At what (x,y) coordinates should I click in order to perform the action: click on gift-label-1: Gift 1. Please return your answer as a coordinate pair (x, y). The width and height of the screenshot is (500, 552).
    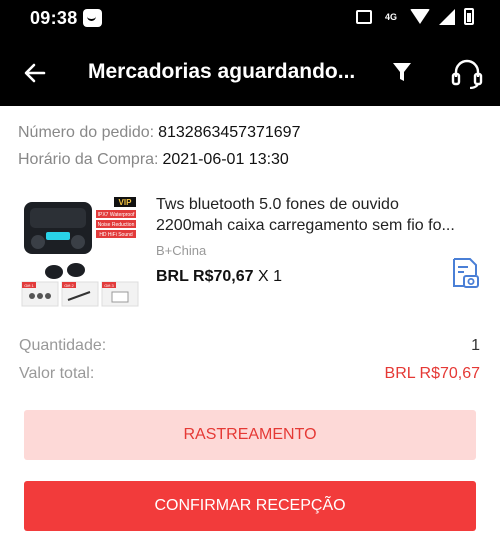
    Looking at the image, I should click on (29, 285).